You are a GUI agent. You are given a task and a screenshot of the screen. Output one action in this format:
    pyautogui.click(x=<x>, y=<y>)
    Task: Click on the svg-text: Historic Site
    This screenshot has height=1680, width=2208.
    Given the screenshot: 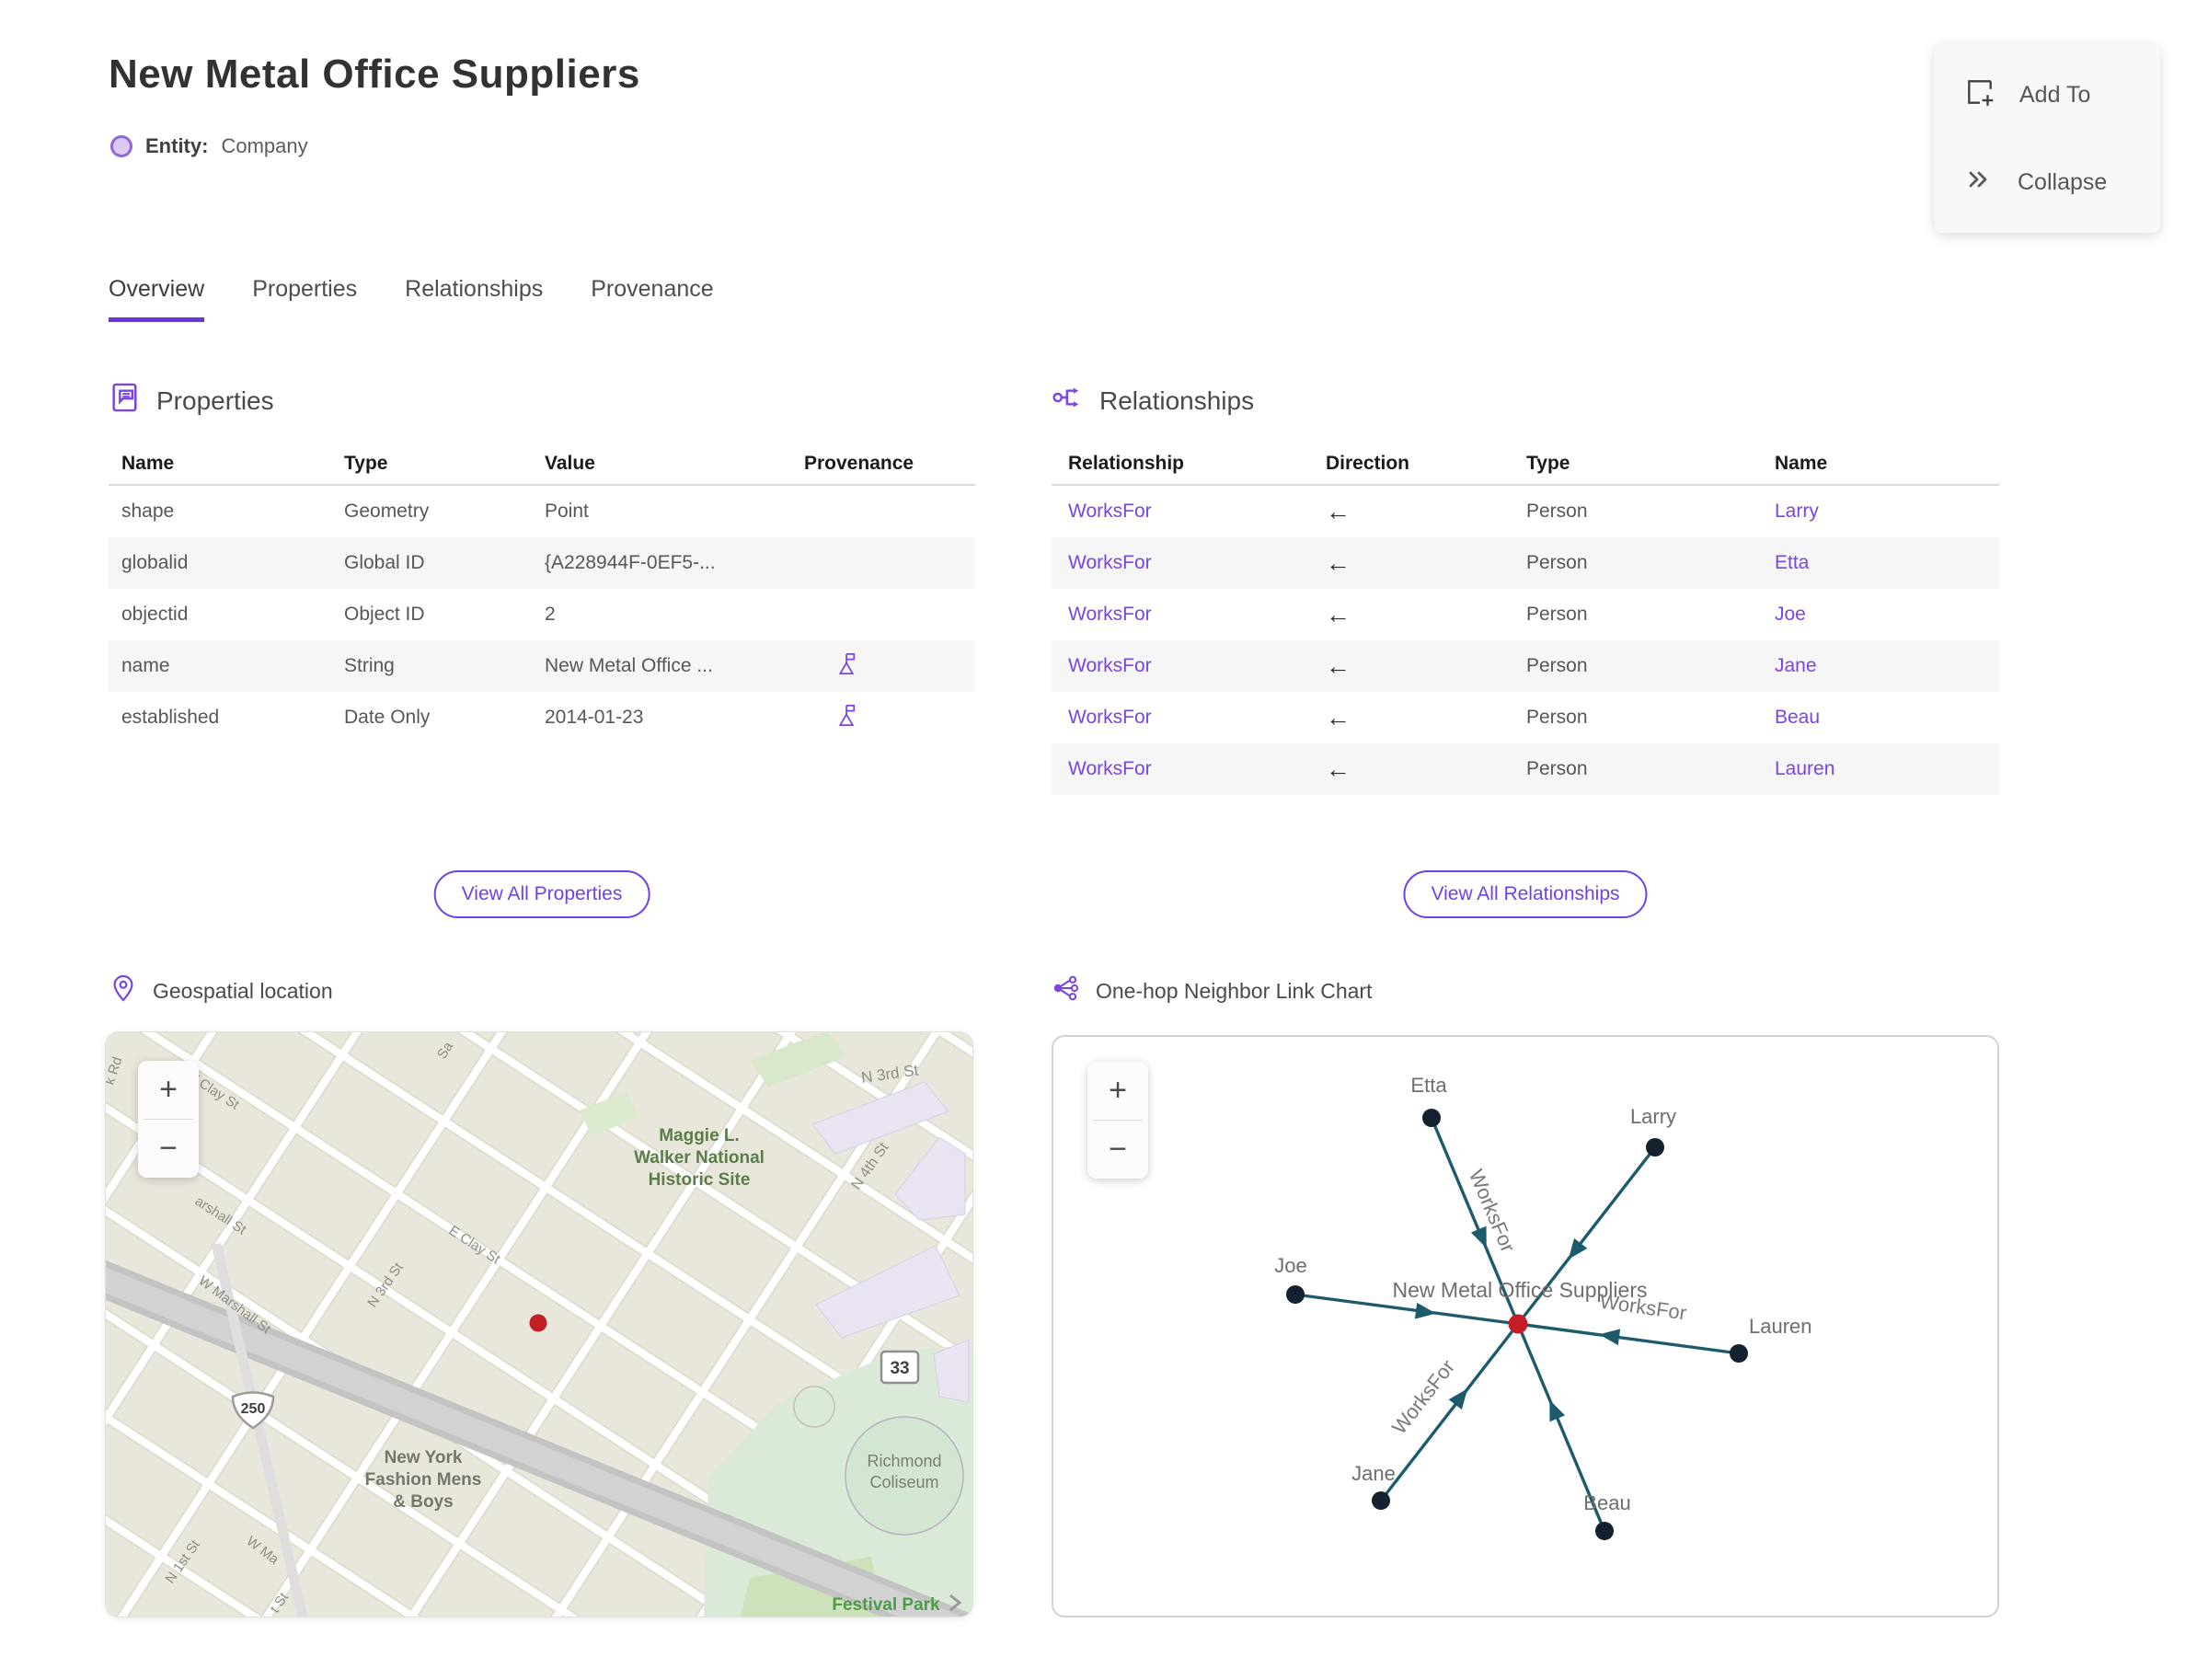 What is the action you would take?
    pyautogui.click(x=700, y=1180)
    